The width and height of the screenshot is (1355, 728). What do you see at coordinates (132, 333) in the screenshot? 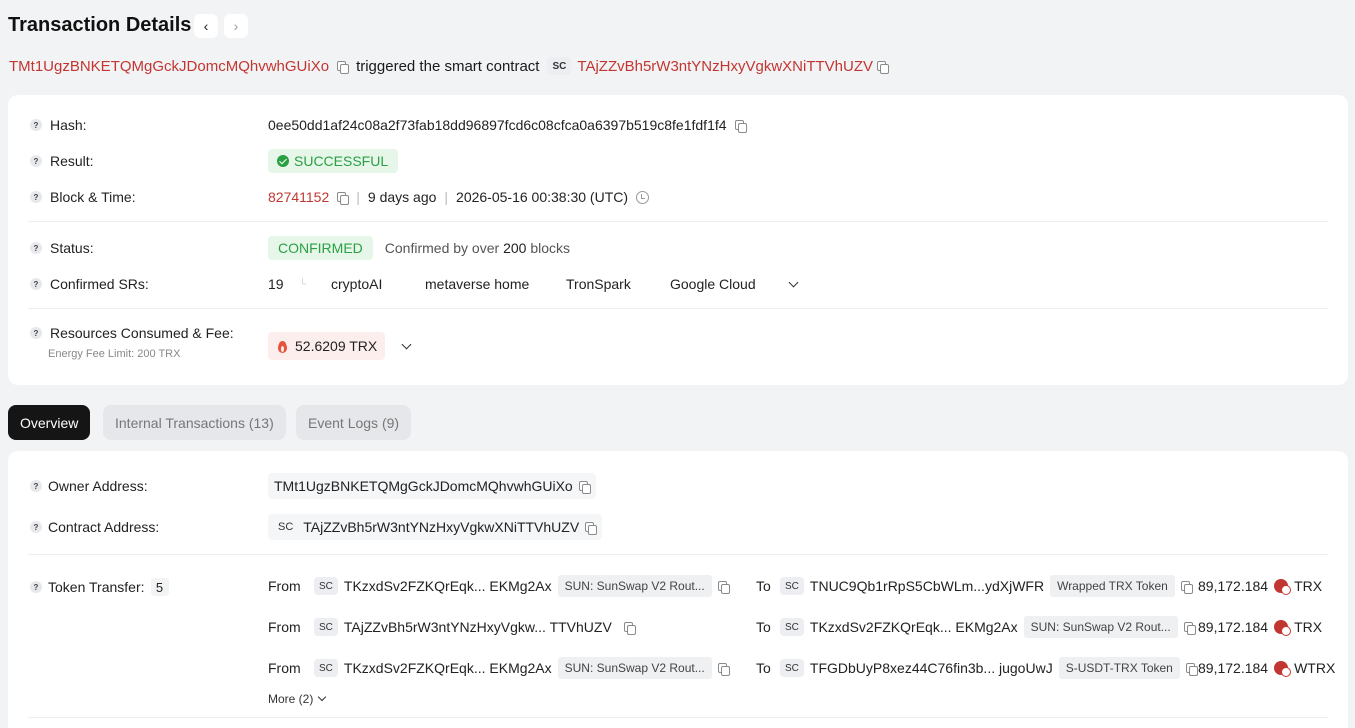
I see `resources-label: ? Resources Consumed & Fee:` at bounding box center [132, 333].